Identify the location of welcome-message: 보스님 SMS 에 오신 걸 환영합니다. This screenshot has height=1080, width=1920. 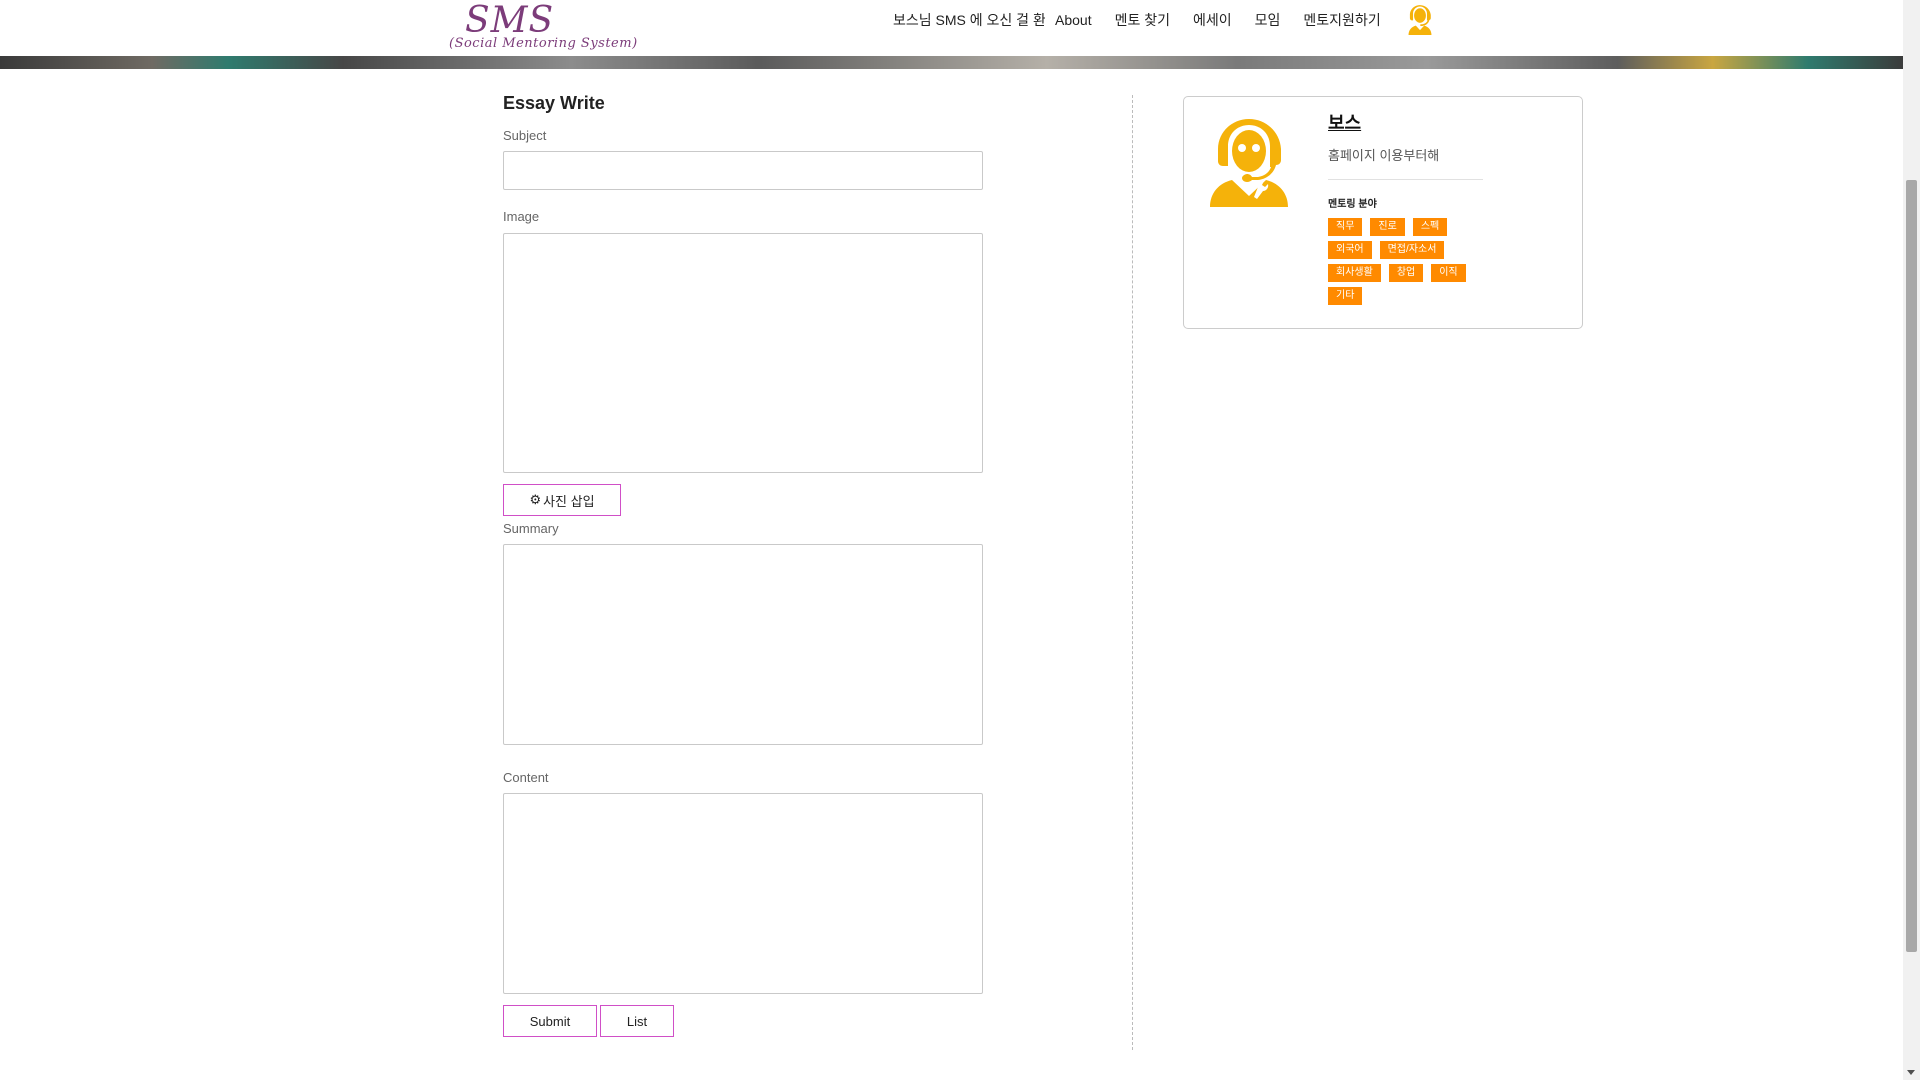
(969, 20).